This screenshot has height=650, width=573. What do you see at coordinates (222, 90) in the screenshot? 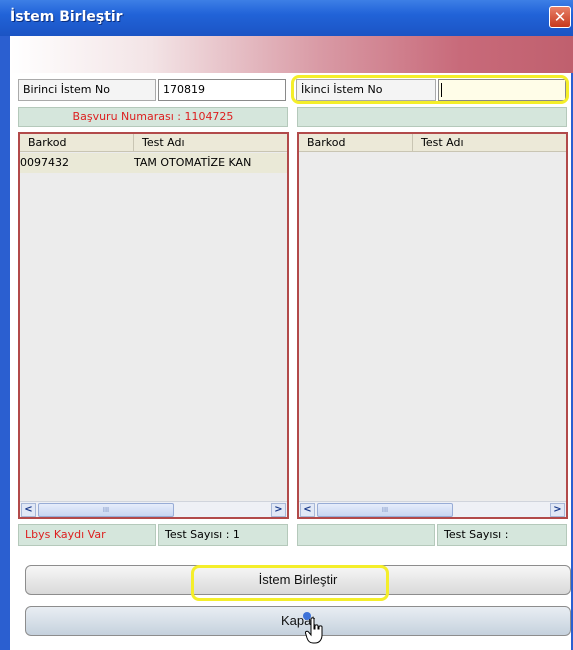
I see `first-request-input: 170819` at bounding box center [222, 90].